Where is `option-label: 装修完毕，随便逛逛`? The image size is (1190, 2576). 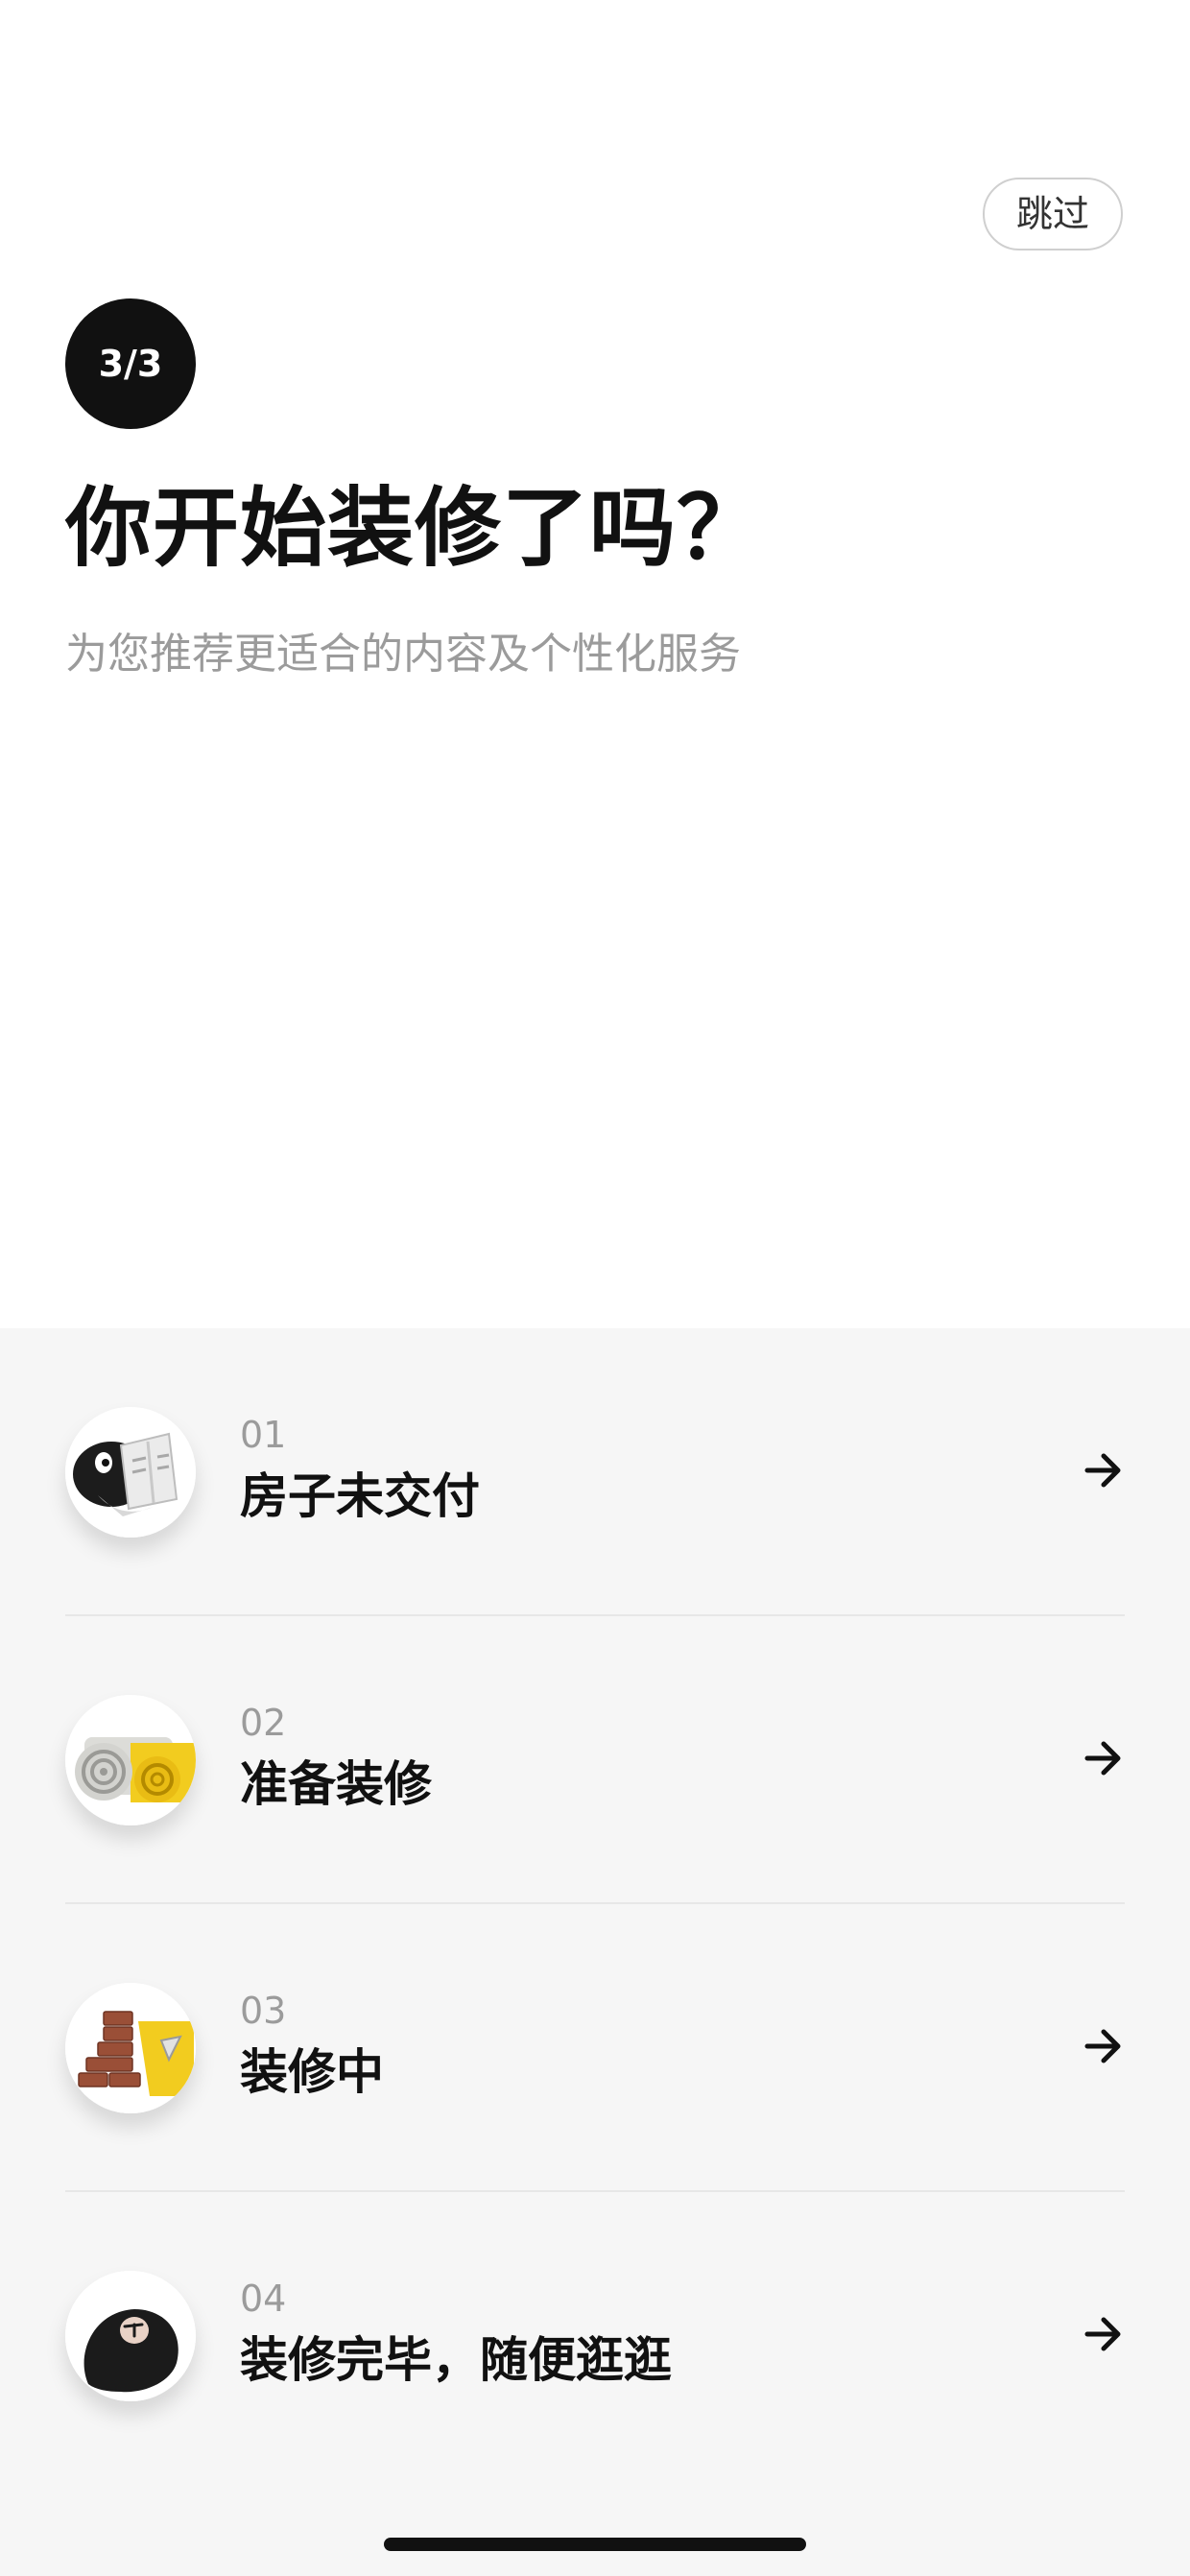
option-label: 装修完毕，随便逛逛 is located at coordinates (456, 2360).